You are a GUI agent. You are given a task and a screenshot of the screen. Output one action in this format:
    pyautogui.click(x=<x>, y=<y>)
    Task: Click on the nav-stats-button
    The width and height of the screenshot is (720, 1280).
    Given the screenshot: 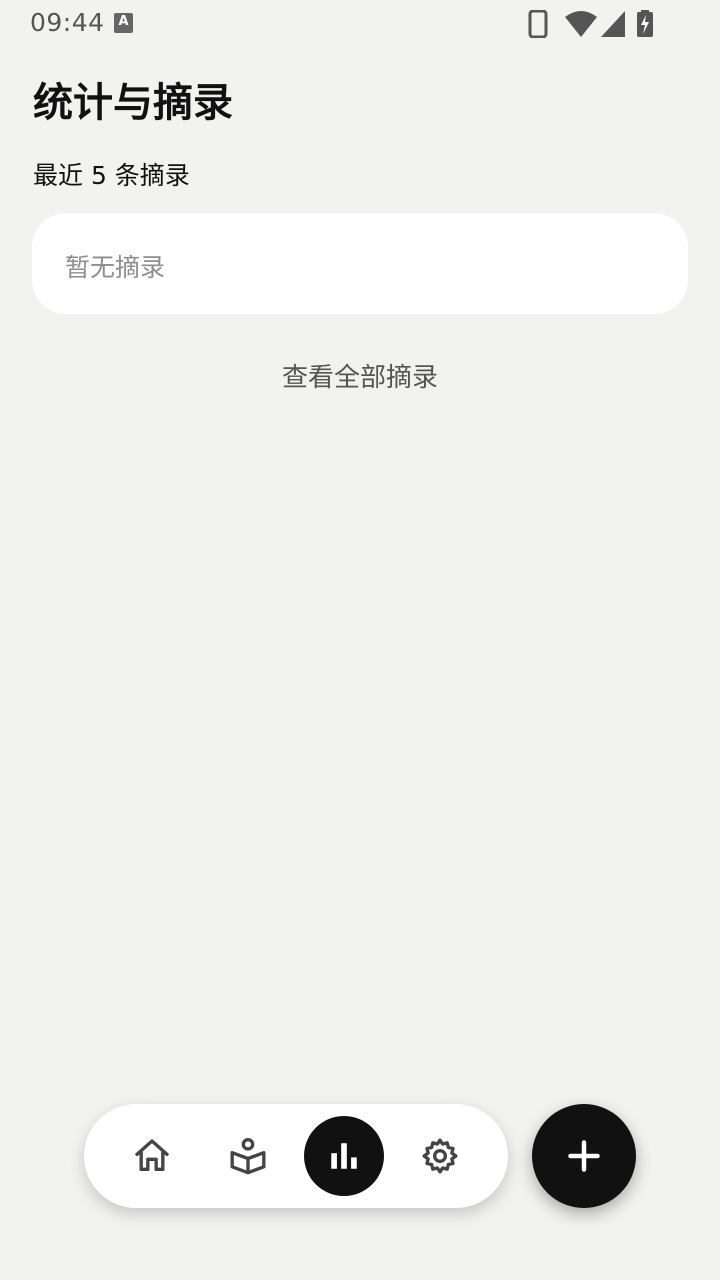 What is the action you would take?
    pyautogui.click(x=344, y=1156)
    